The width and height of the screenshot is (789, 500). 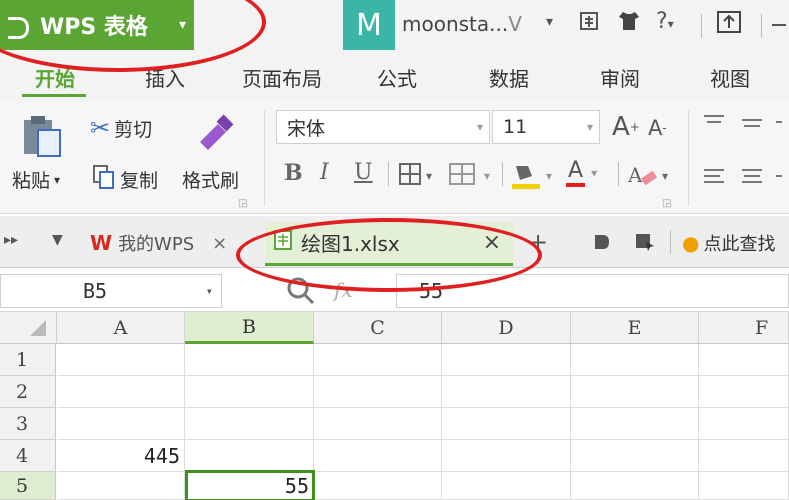 I want to click on cursor-icon, so click(x=645, y=242).